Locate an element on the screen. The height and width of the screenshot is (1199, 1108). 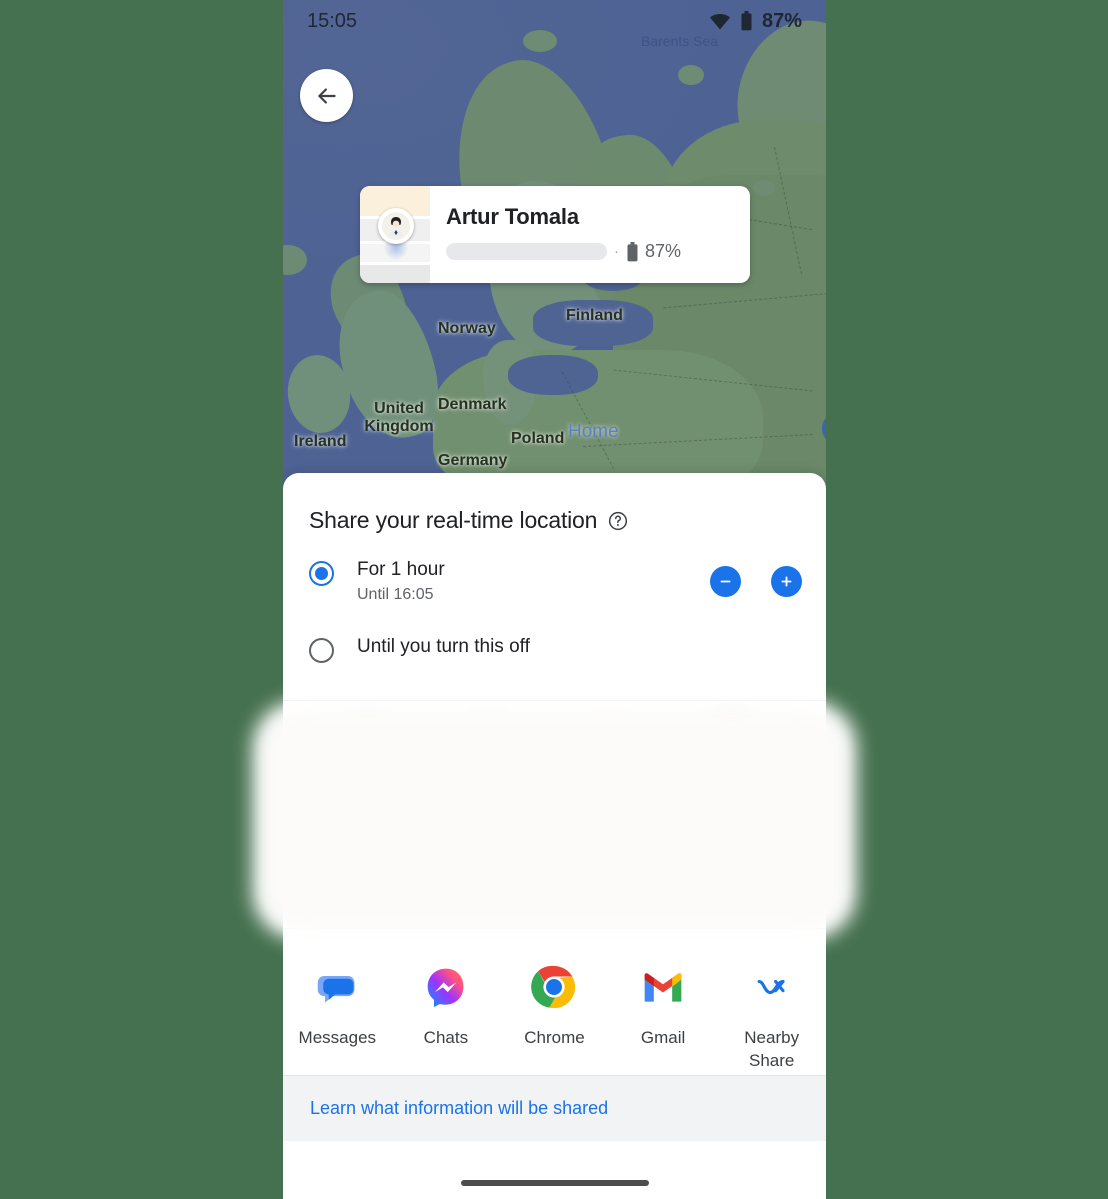
contacts-strip: Maps Maps Maps Maps is located at coordinates (554, 814).